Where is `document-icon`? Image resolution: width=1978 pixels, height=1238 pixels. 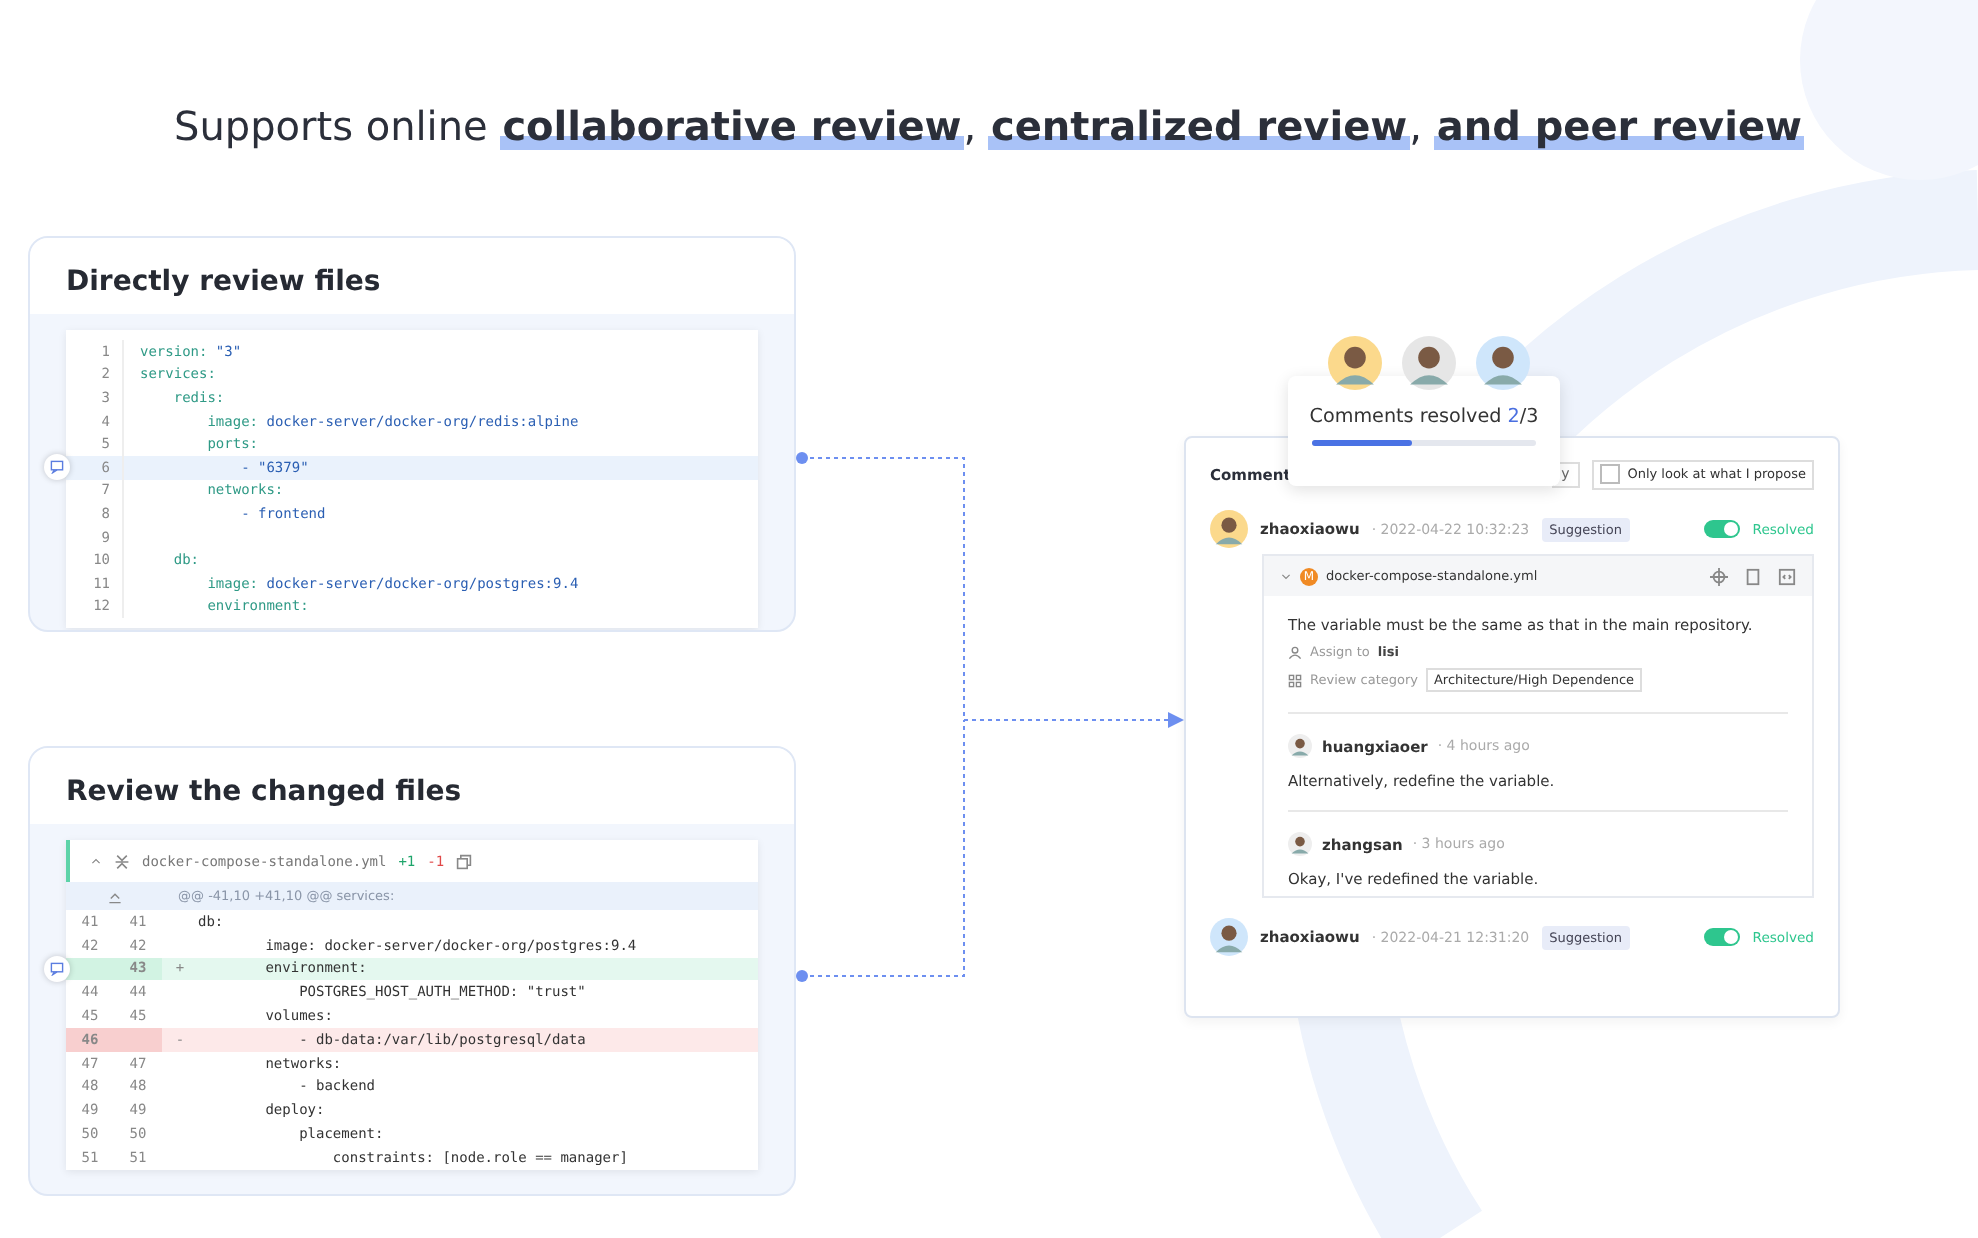
document-icon is located at coordinates (1753, 576).